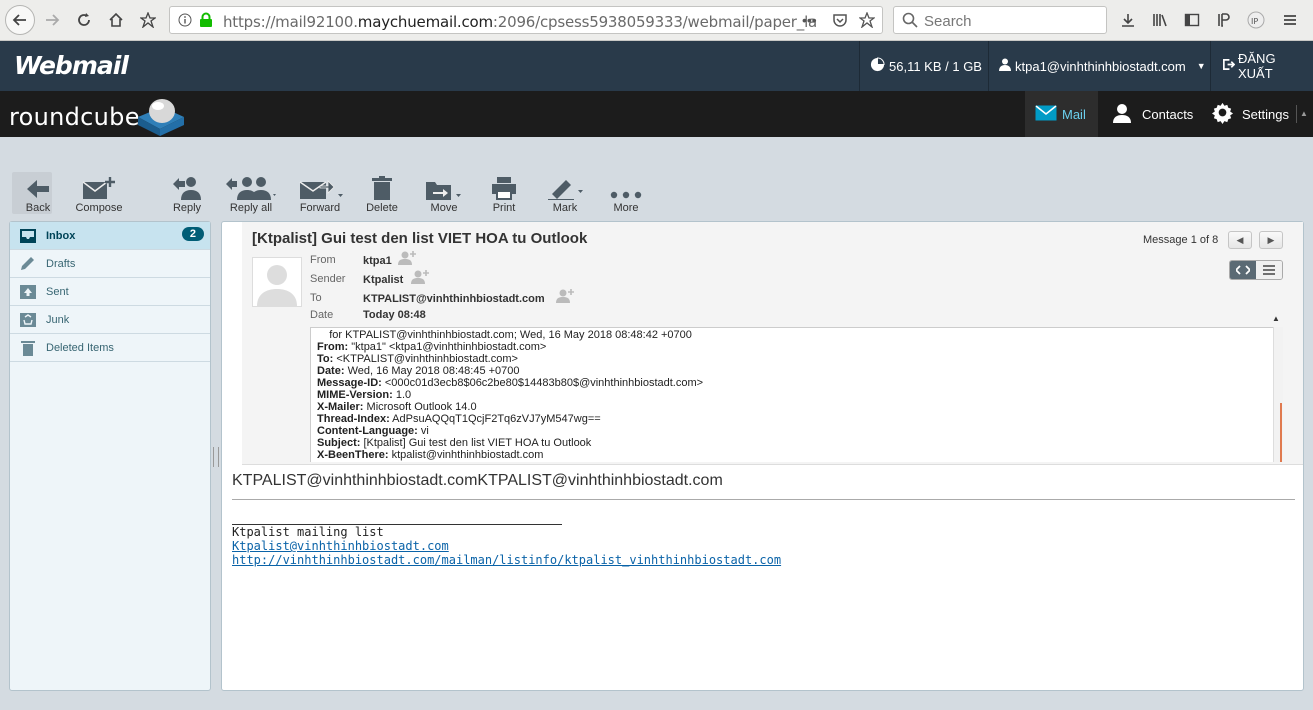 This screenshot has height=710, width=1313. Describe the element at coordinates (565, 208) in the screenshot. I see `mark-label: Mark` at that location.